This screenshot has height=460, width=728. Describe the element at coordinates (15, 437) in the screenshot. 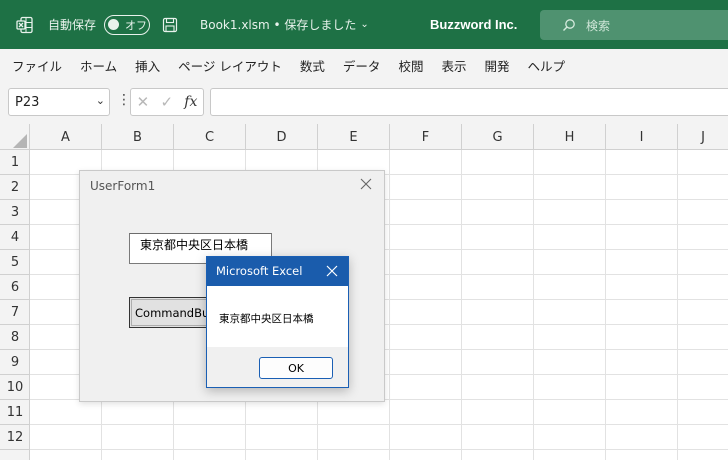

I see `row-header-12: 12` at that location.